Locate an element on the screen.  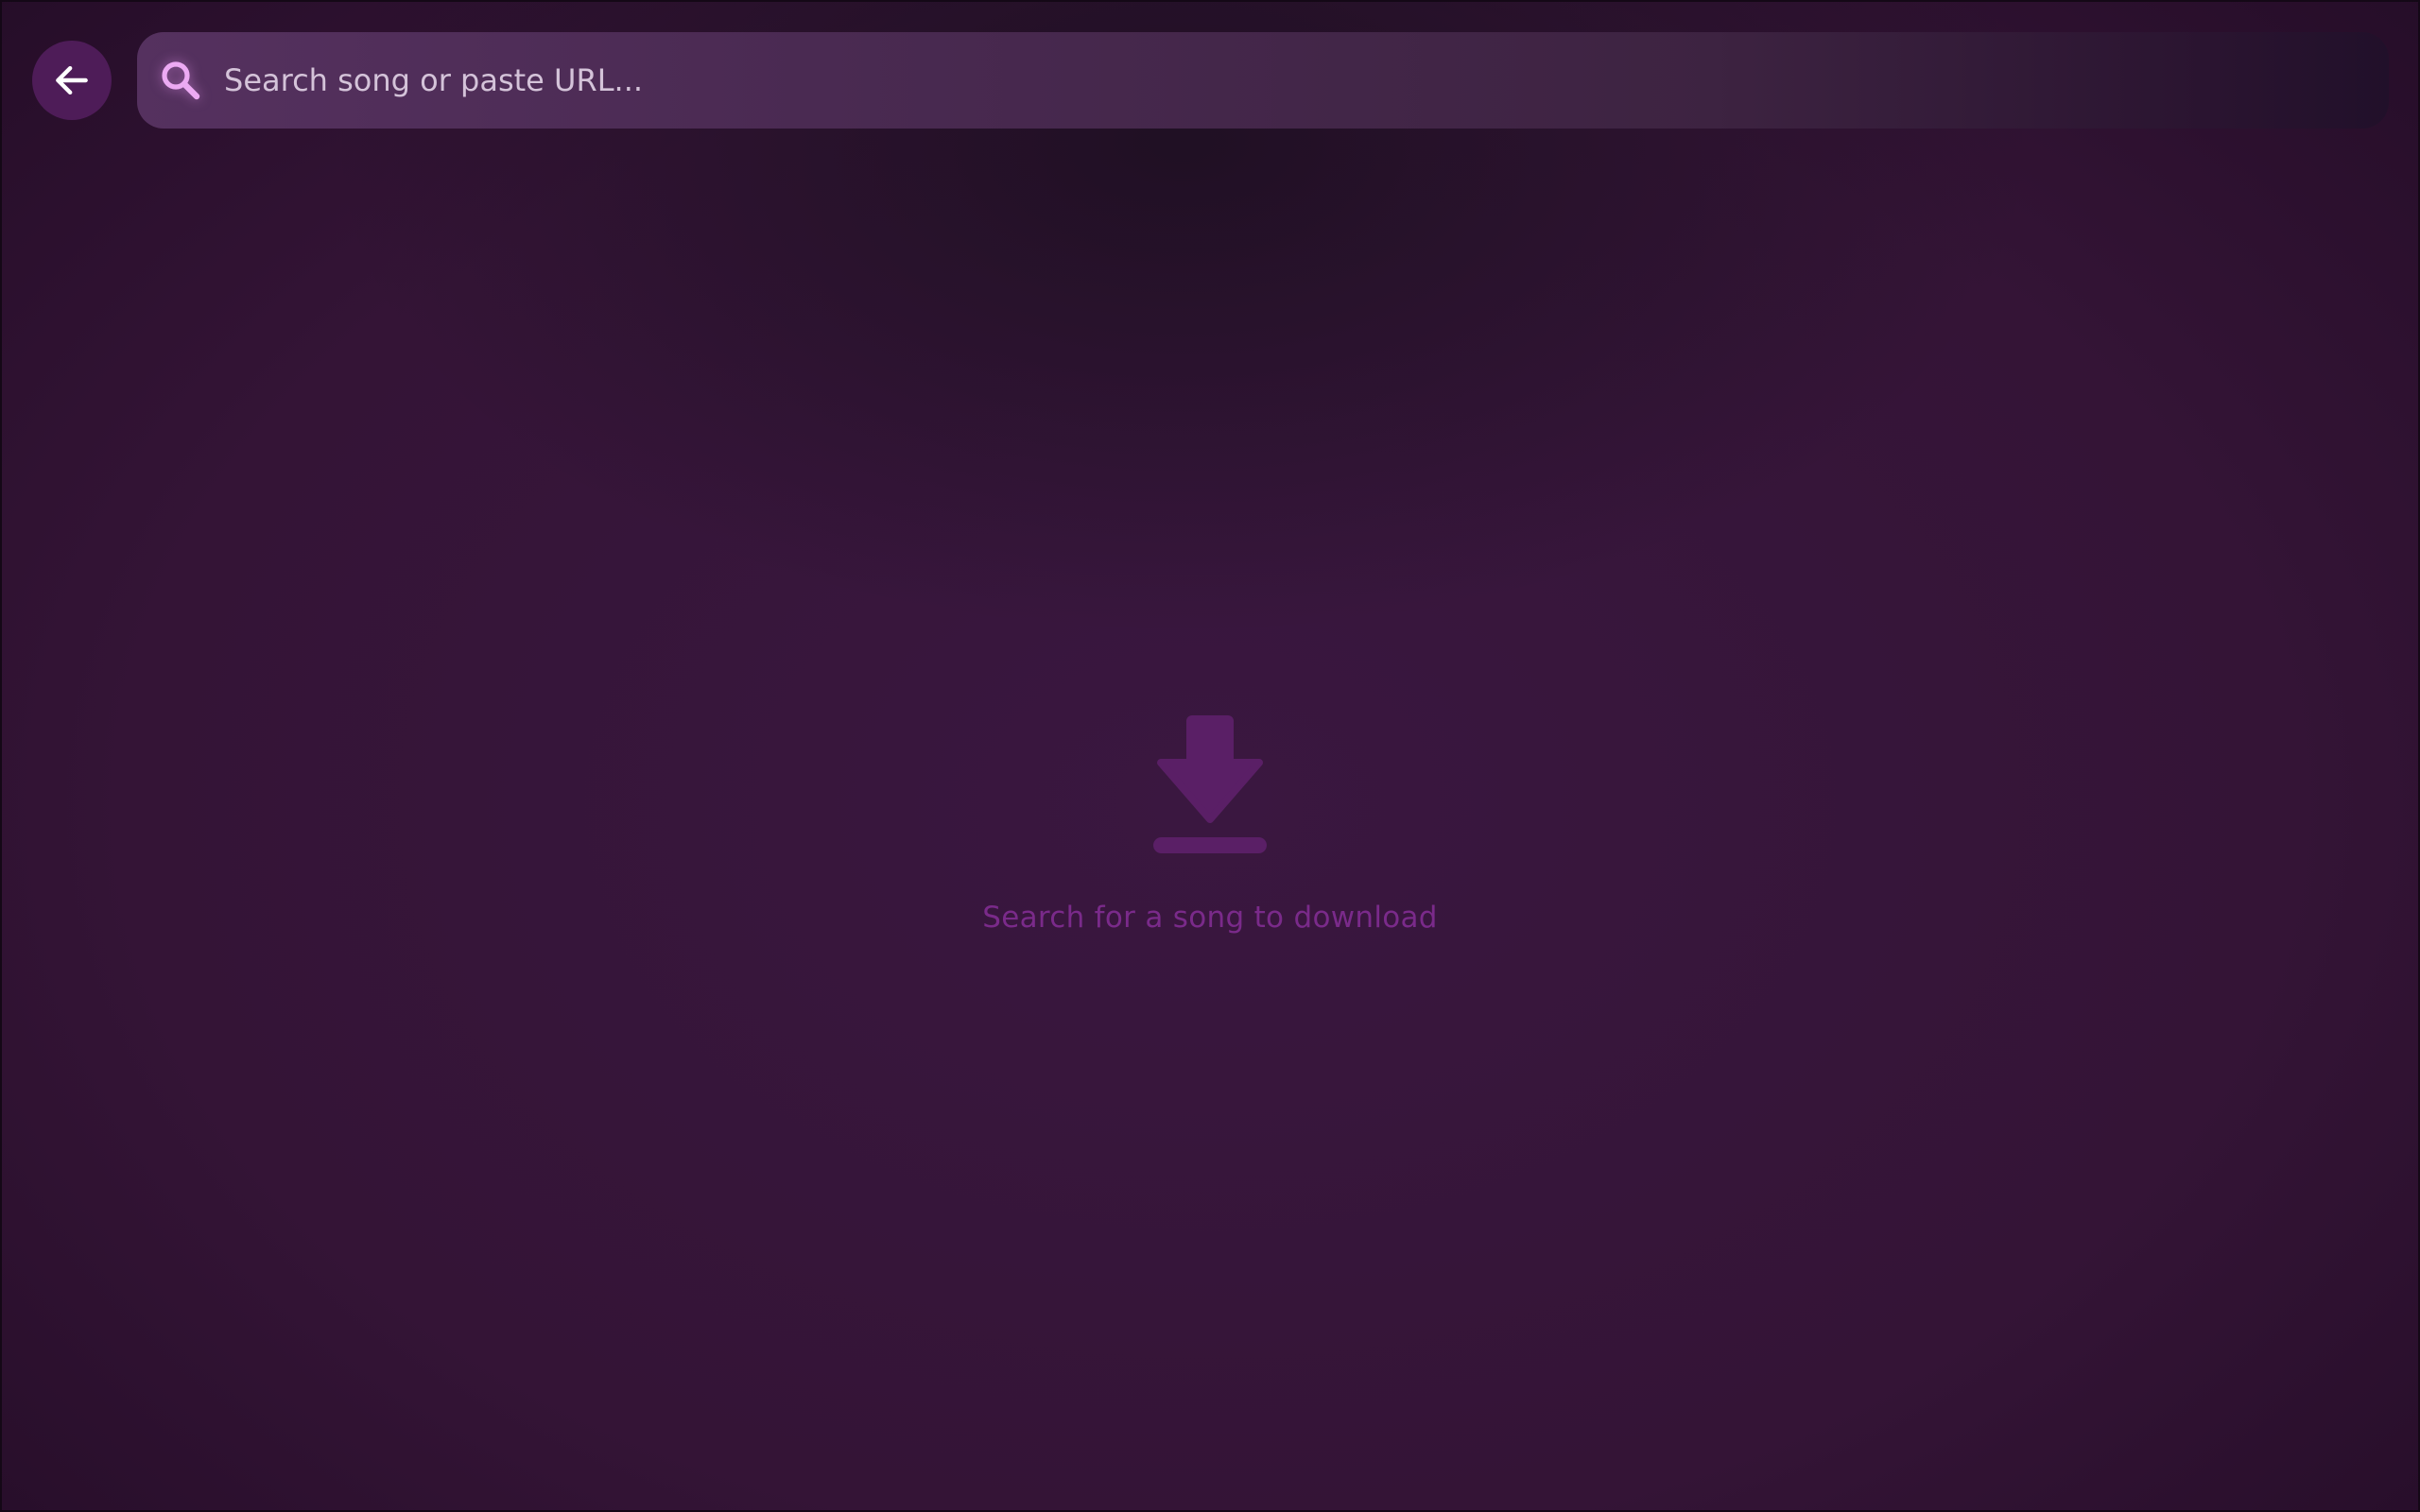
empty-state-message: Search for a song to download is located at coordinates (1210, 918).